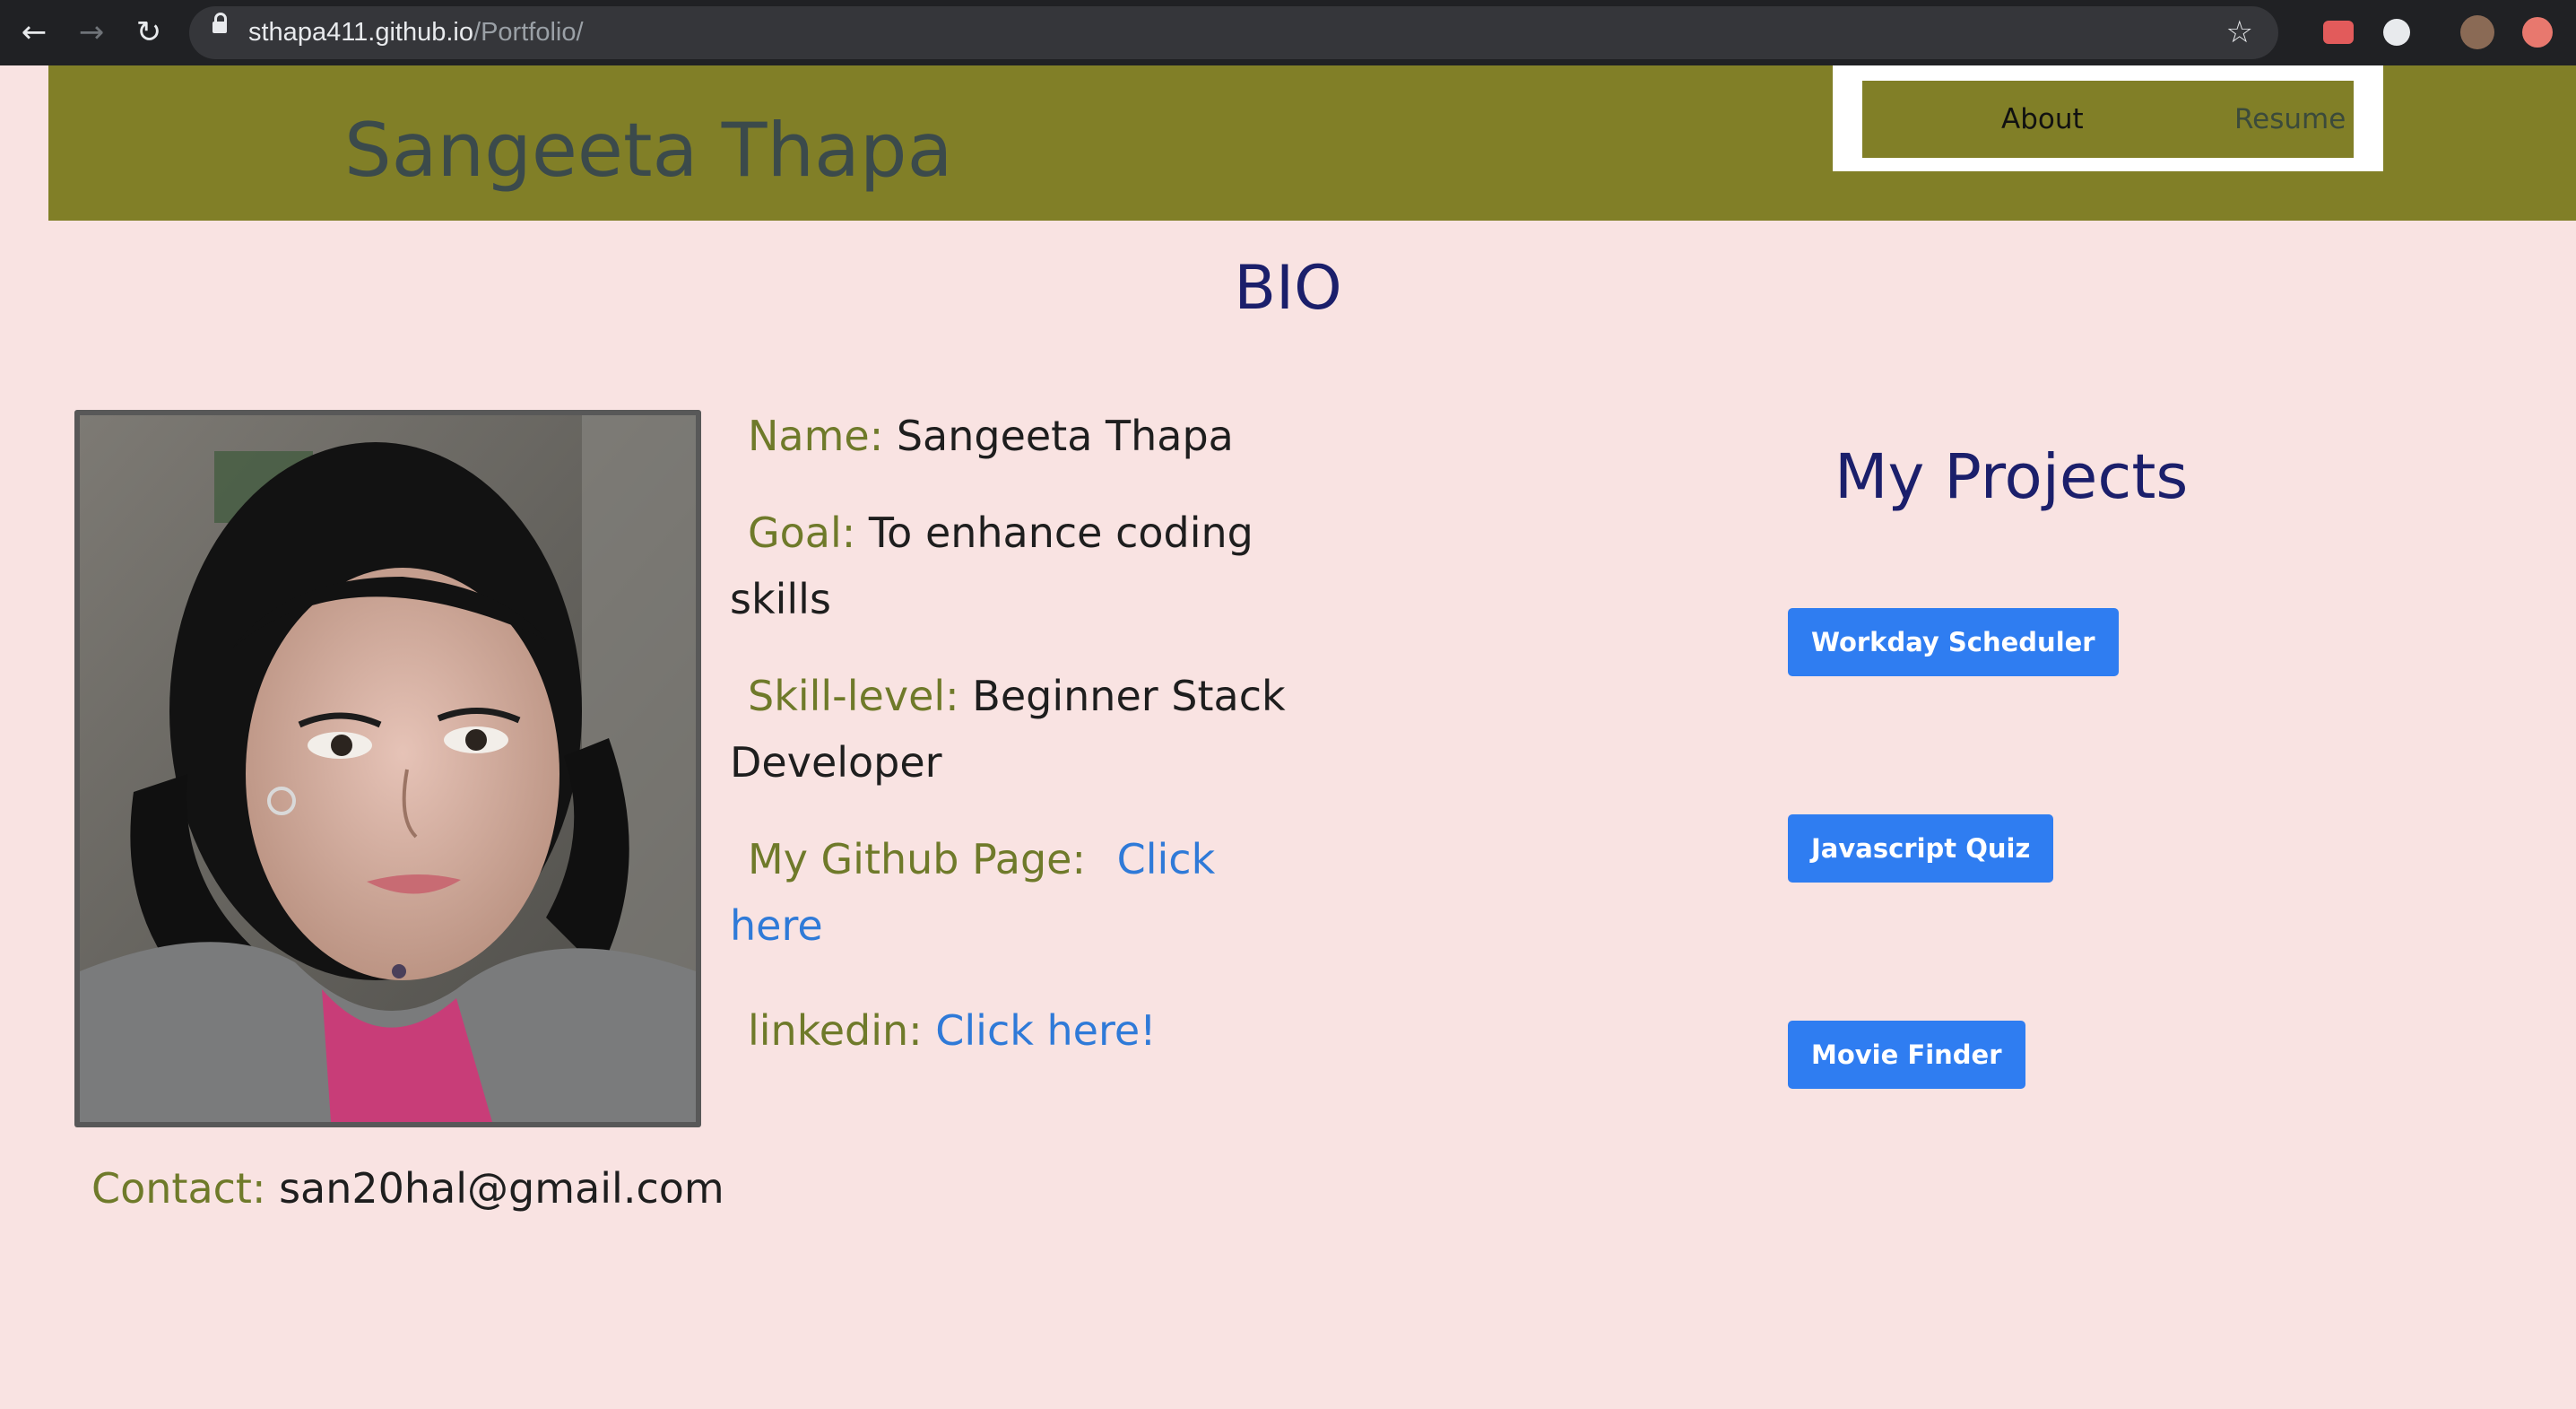 Image resolution: width=2576 pixels, height=1409 pixels. I want to click on browser-toolbar: ← → ↻ sthapa411.github.io/Portfolio/ ☆, so click(1288, 32).